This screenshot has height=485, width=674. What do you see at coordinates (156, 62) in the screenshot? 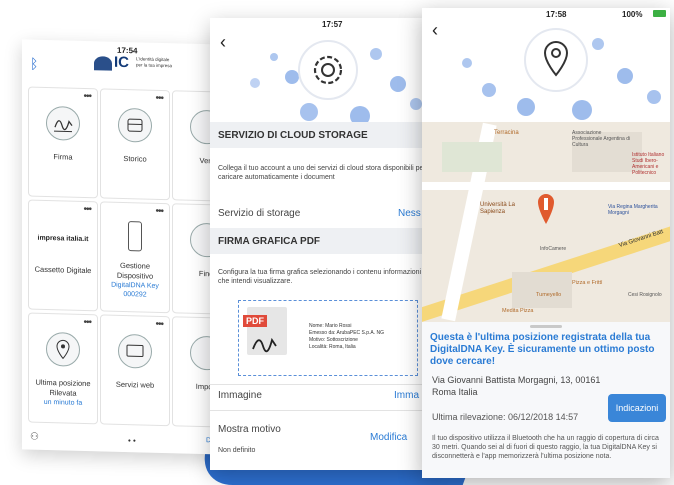
I see `logo-tagline: L'identità digitale per la tua impresa` at bounding box center [156, 62].